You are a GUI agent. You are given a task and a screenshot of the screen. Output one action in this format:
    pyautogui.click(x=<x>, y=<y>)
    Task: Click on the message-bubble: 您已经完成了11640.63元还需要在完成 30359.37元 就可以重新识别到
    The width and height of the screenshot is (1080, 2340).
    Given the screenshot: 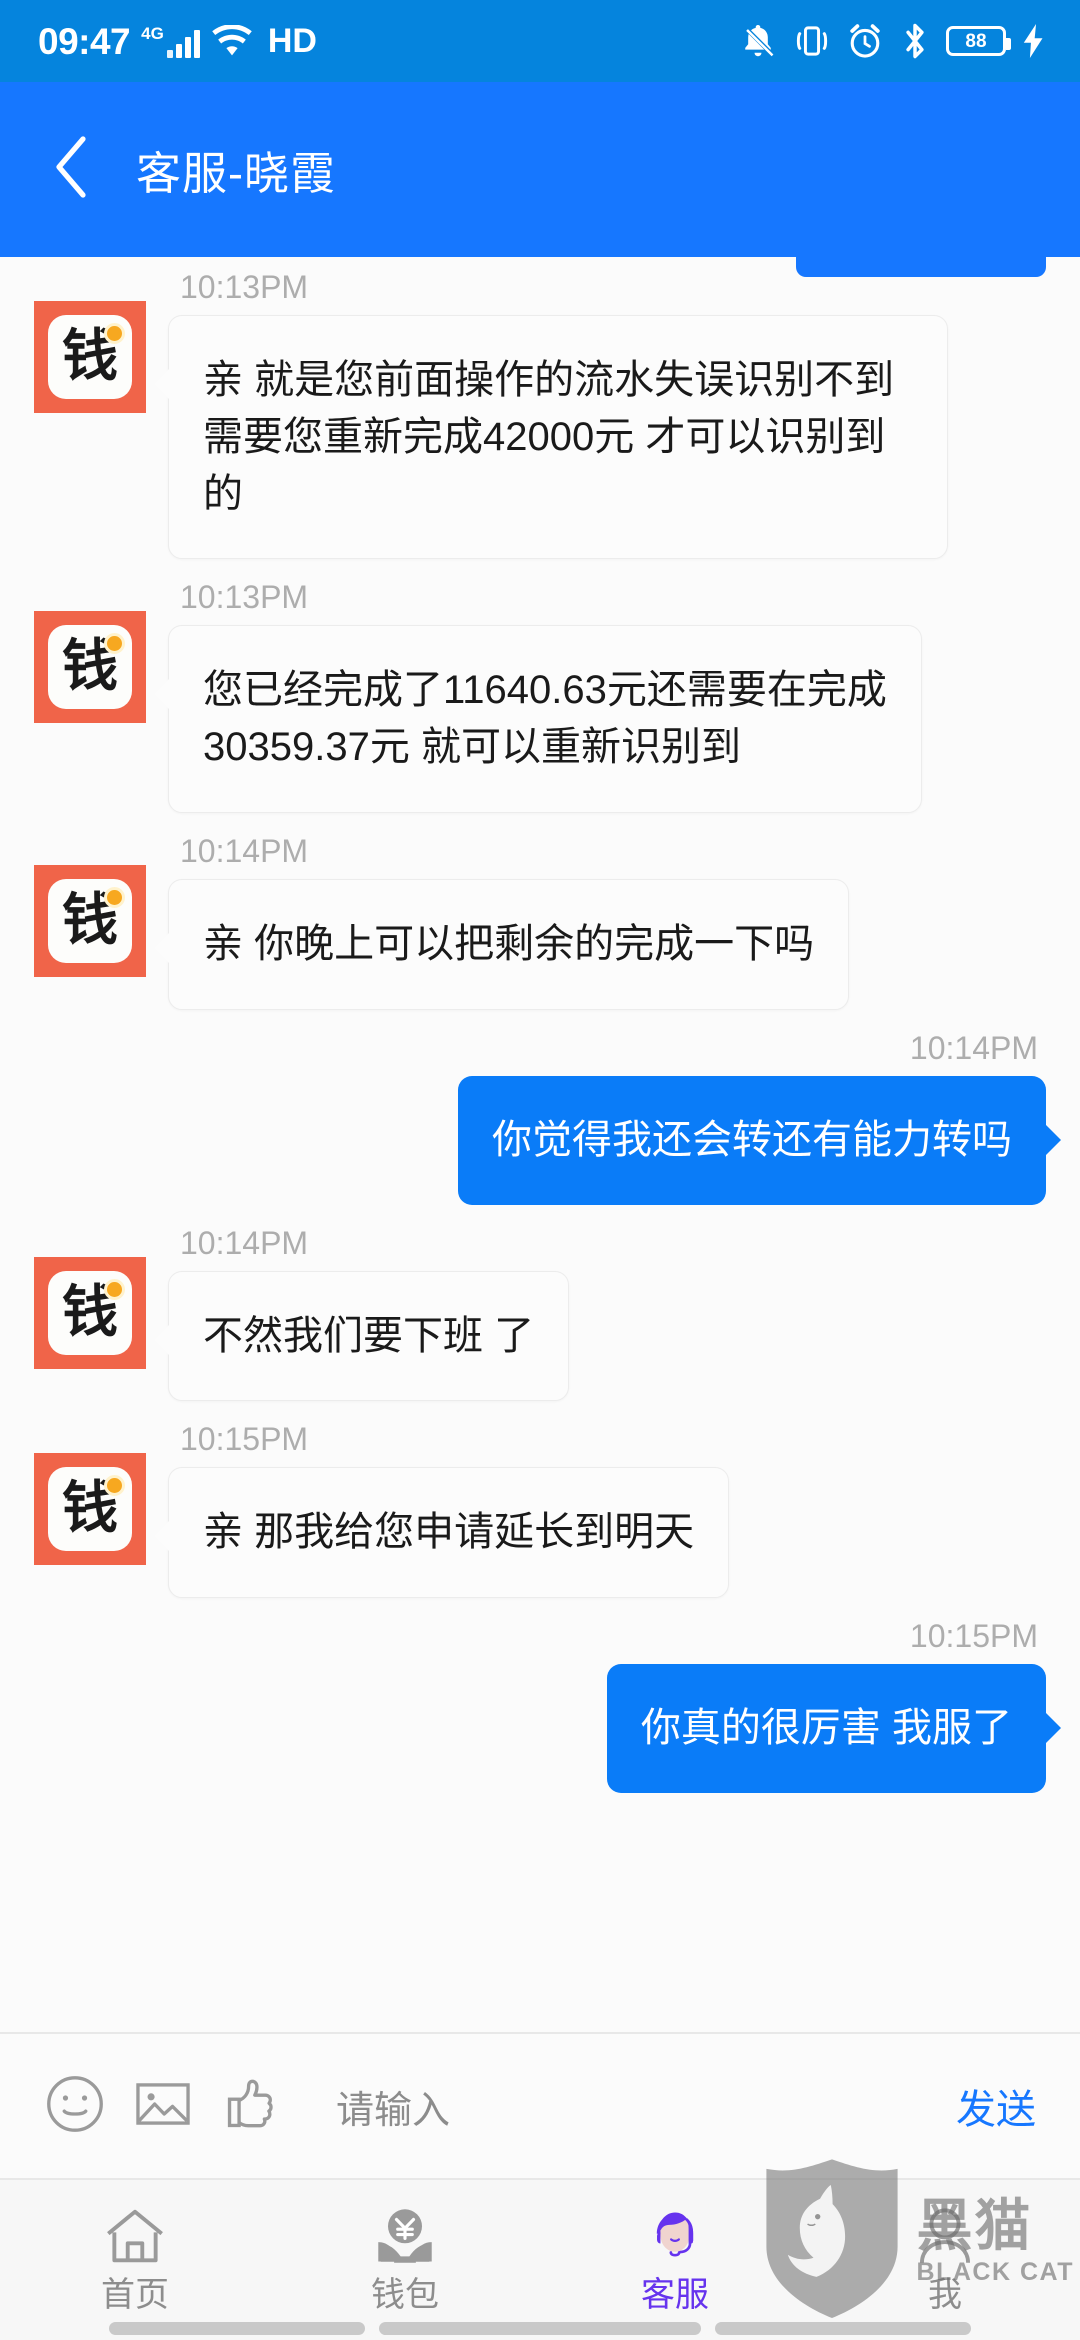 What is the action you would take?
    pyautogui.click(x=538, y=719)
    